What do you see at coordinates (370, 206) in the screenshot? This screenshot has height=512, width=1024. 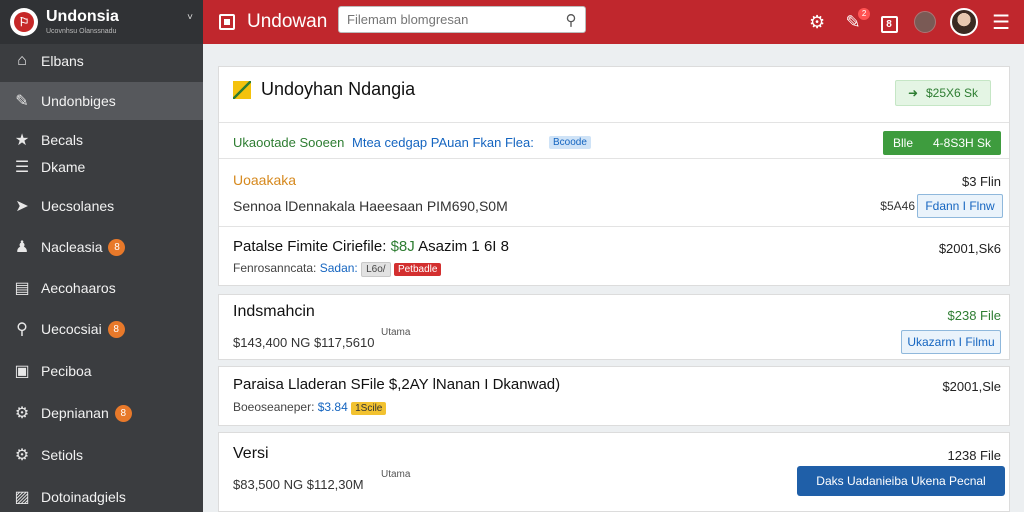 I see `item-subtitle: Sennoa lDennakala Haeesaan PIM690,S0M` at bounding box center [370, 206].